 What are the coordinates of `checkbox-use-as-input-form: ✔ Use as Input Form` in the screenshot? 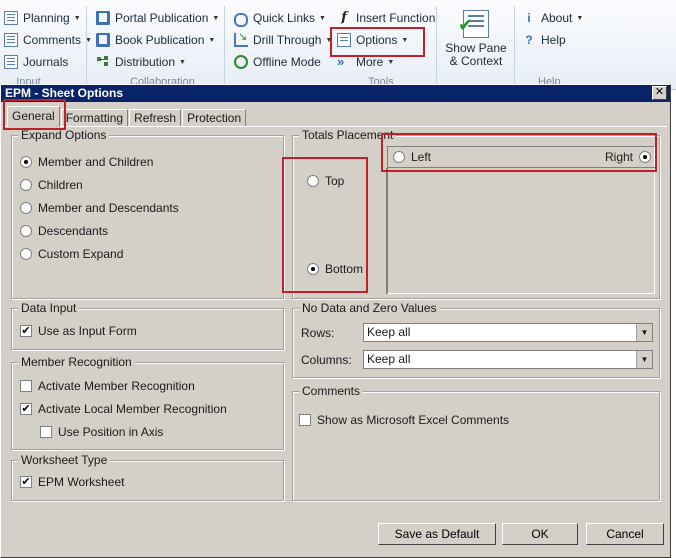 It's located at (78, 331).